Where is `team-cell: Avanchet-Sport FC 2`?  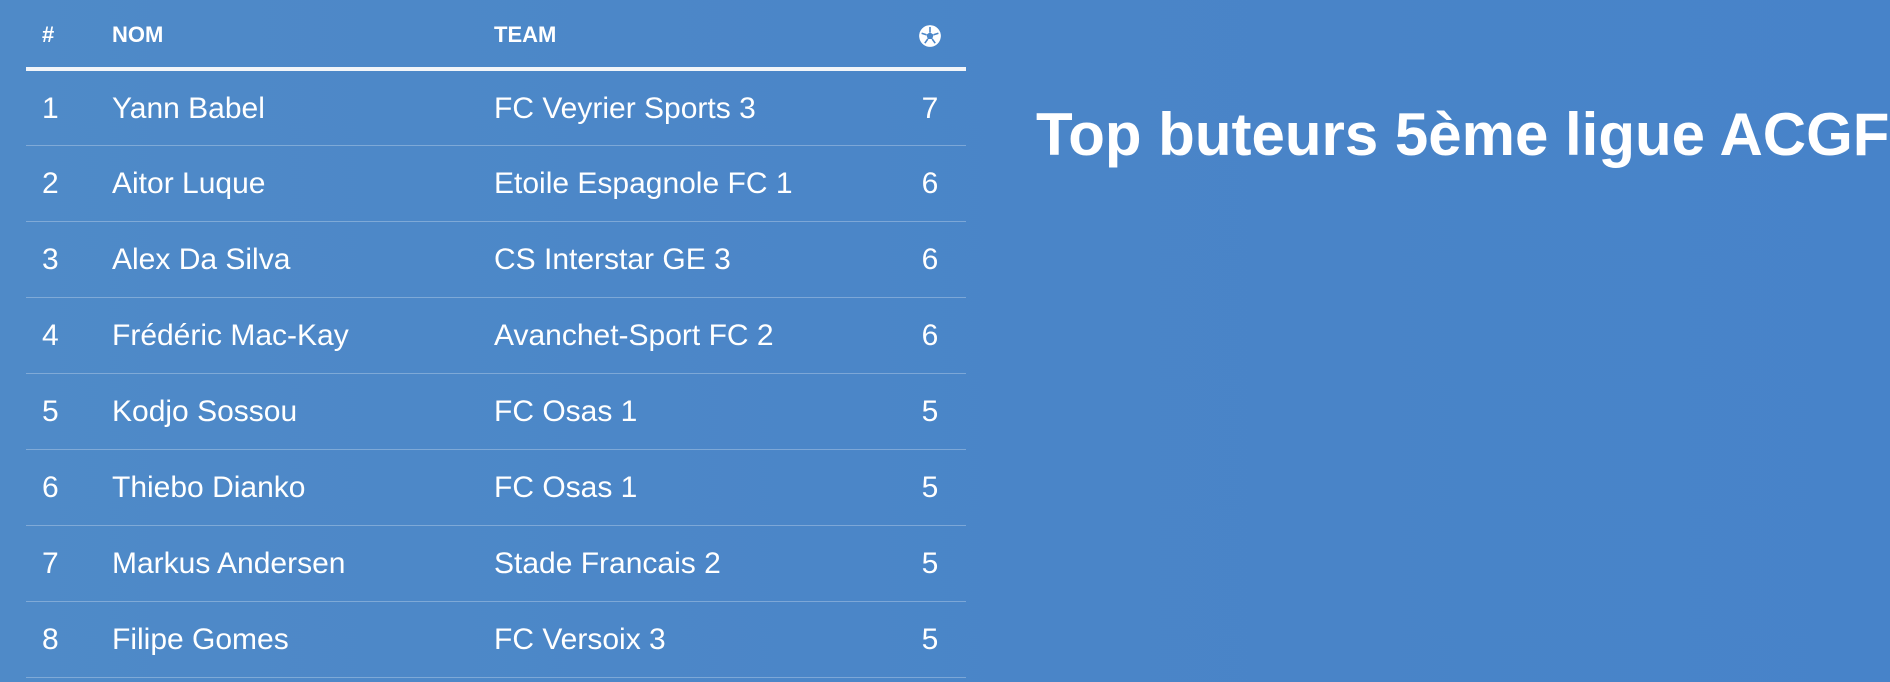
team-cell: Avanchet-Sport FC 2 is located at coordinates (634, 335).